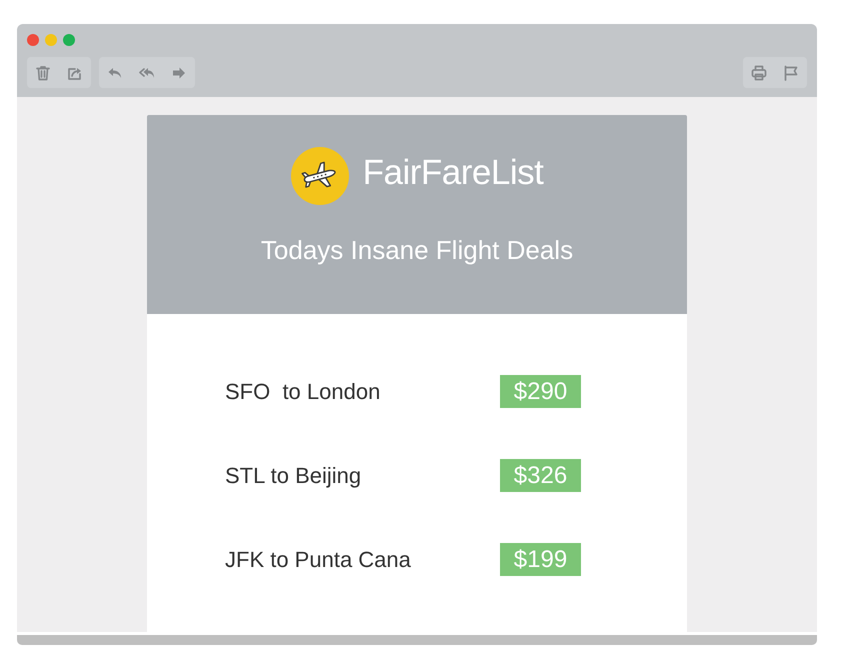 Image resolution: width=847 pixels, height=656 pixels. I want to click on trash-icon, so click(43, 72).